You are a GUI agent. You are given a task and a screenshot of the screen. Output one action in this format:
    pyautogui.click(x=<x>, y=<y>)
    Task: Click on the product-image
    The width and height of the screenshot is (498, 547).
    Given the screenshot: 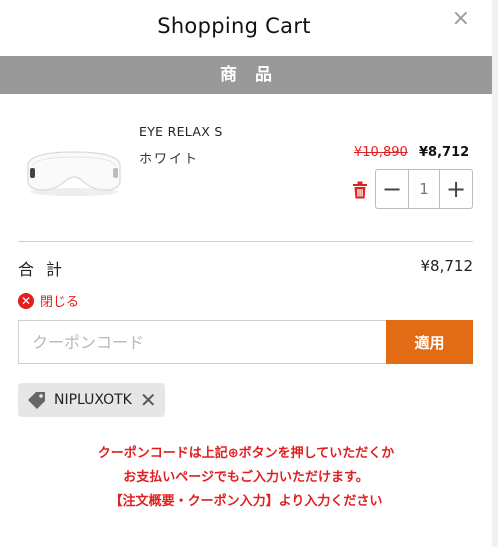 What is the action you would take?
    pyautogui.click(x=74, y=173)
    